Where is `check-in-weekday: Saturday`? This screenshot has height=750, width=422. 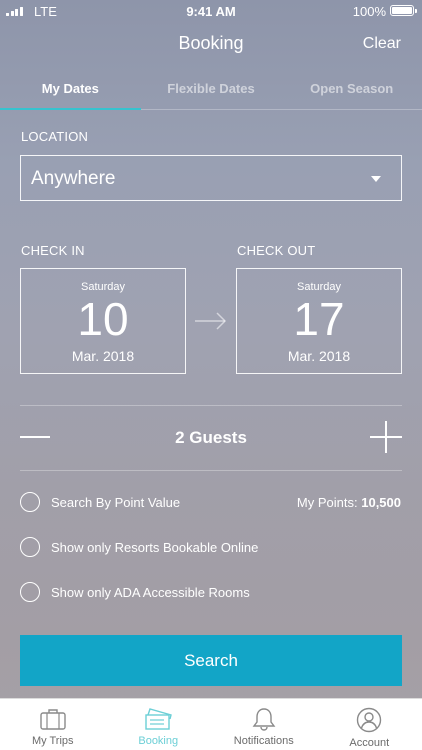
check-in-weekday: Saturday is located at coordinates (103, 287).